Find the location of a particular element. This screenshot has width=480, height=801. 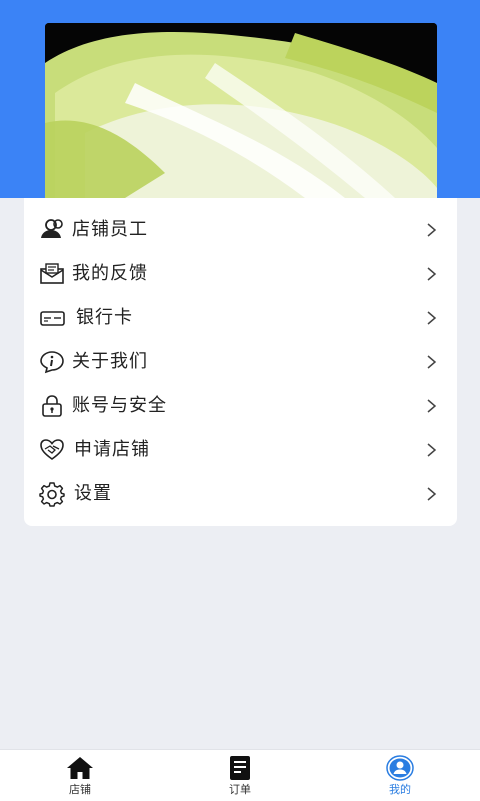

menu-item-label: 我的反馈 is located at coordinates (110, 273).